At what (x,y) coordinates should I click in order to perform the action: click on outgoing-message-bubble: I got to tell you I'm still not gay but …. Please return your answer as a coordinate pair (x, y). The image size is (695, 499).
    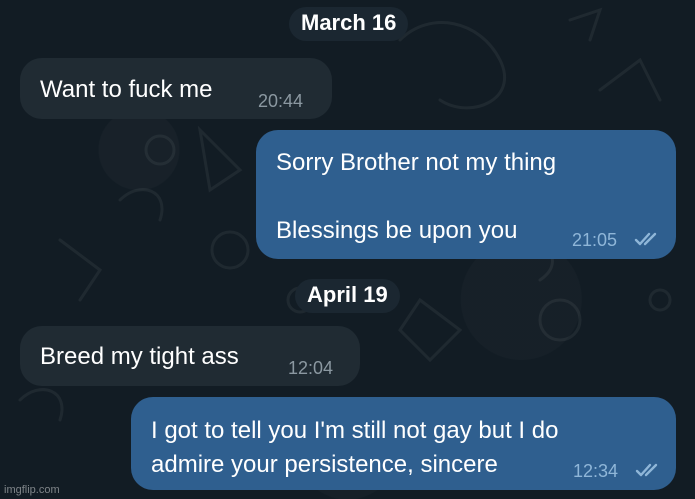
    Looking at the image, I should click on (403, 443).